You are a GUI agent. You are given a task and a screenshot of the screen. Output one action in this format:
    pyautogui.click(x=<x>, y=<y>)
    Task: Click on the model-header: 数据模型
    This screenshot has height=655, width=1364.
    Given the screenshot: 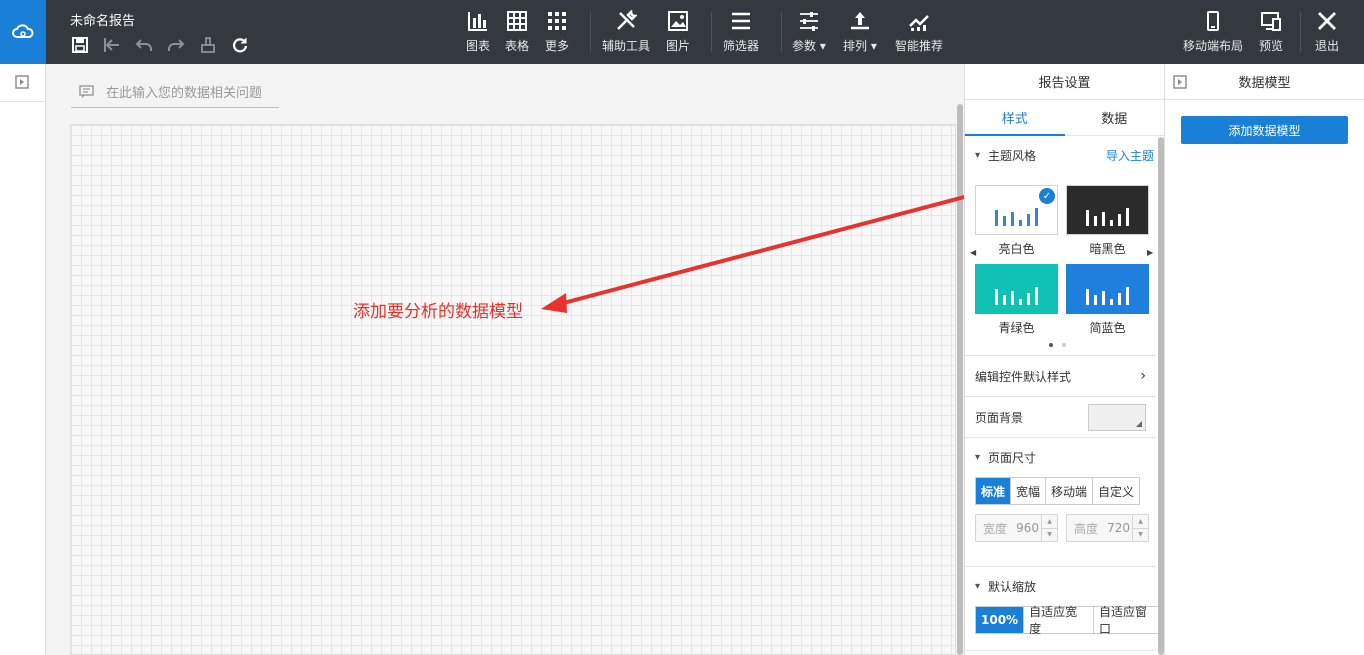 What is the action you would take?
    pyautogui.click(x=1264, y=82)
    